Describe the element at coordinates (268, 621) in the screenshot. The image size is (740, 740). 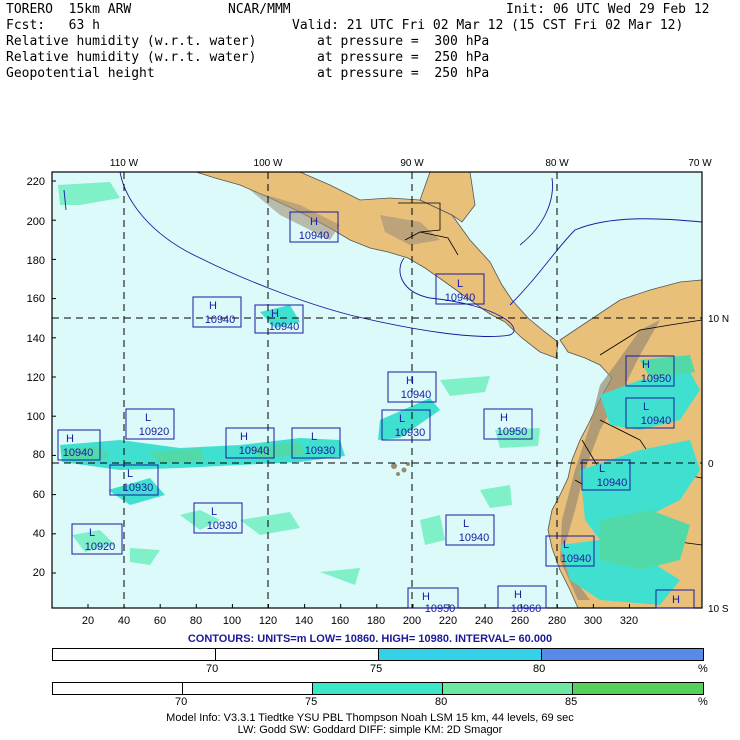
I see `x-tick-label: 120` at that location.